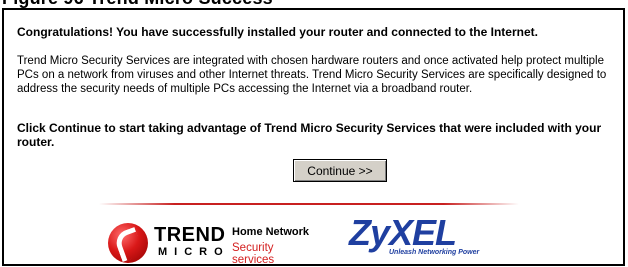 The height and width of the screenshot is (267, 628). What do you see at coordinates (128, 243) in the screenshot?
I see `trend-micro-ball-icon` at bounding box center [128, 243].